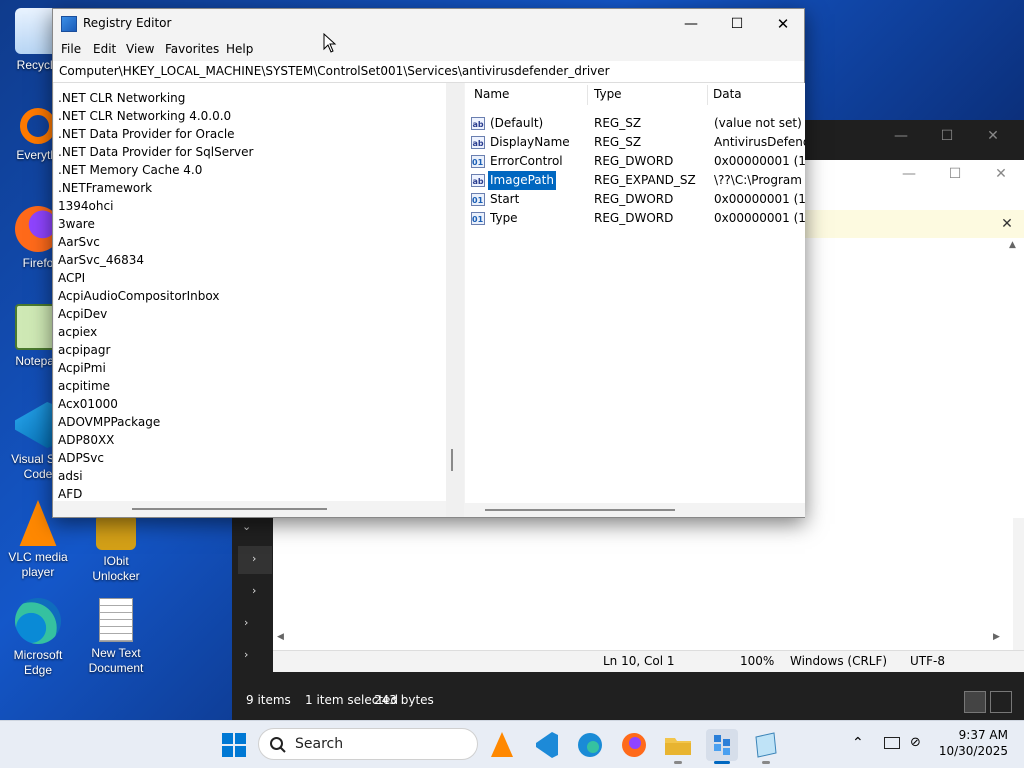 The image size is (1024, 768). What do you see at coordinates (38, 621) in the screenshot?
I see `edge-icon` at bounding box center [38, 621].